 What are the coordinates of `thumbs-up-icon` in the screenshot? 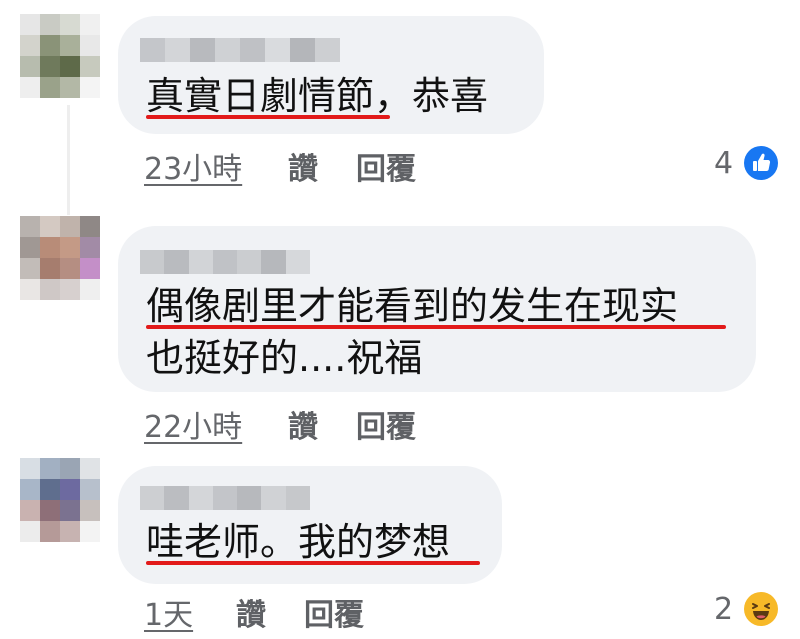 It's located at (761, 163).